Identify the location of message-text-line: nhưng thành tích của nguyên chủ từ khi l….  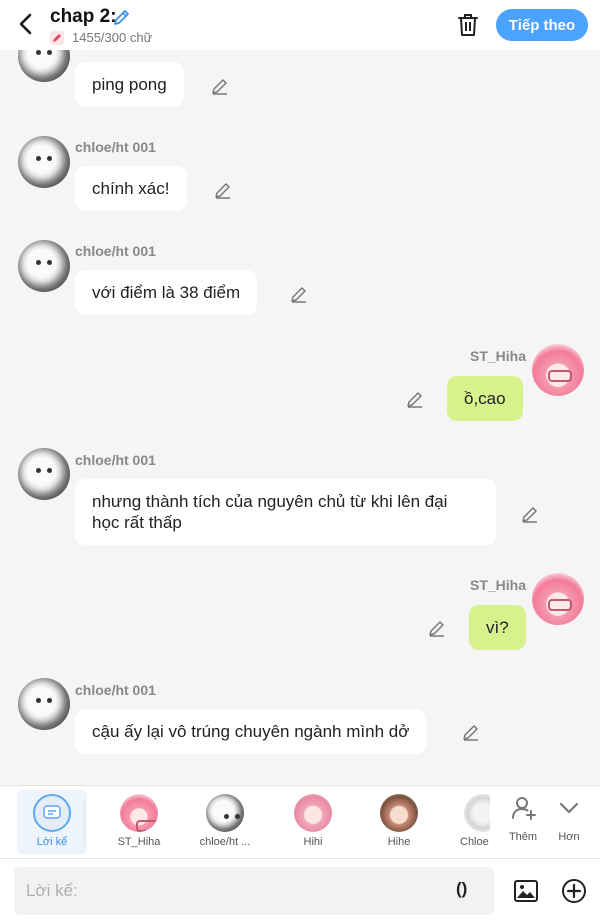
(270, 501).